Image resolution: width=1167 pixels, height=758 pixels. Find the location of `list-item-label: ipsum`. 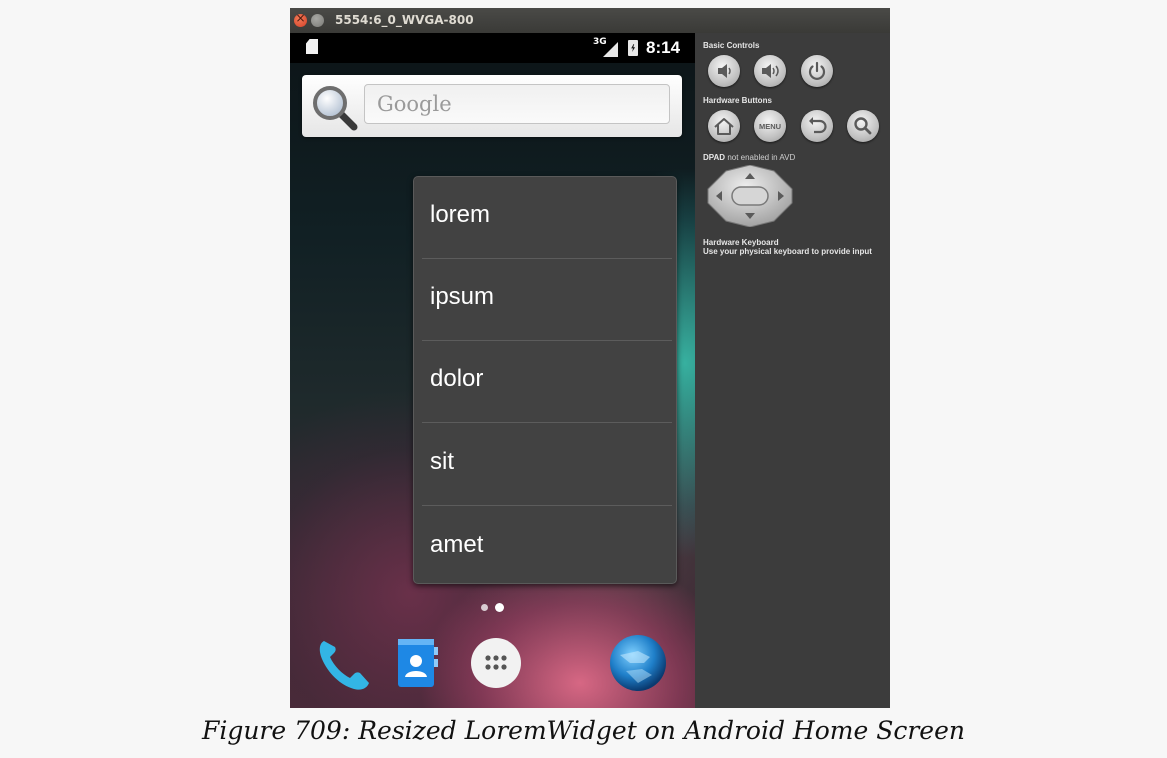

list-item-label: ipsum is located at coordinates (462, 296).